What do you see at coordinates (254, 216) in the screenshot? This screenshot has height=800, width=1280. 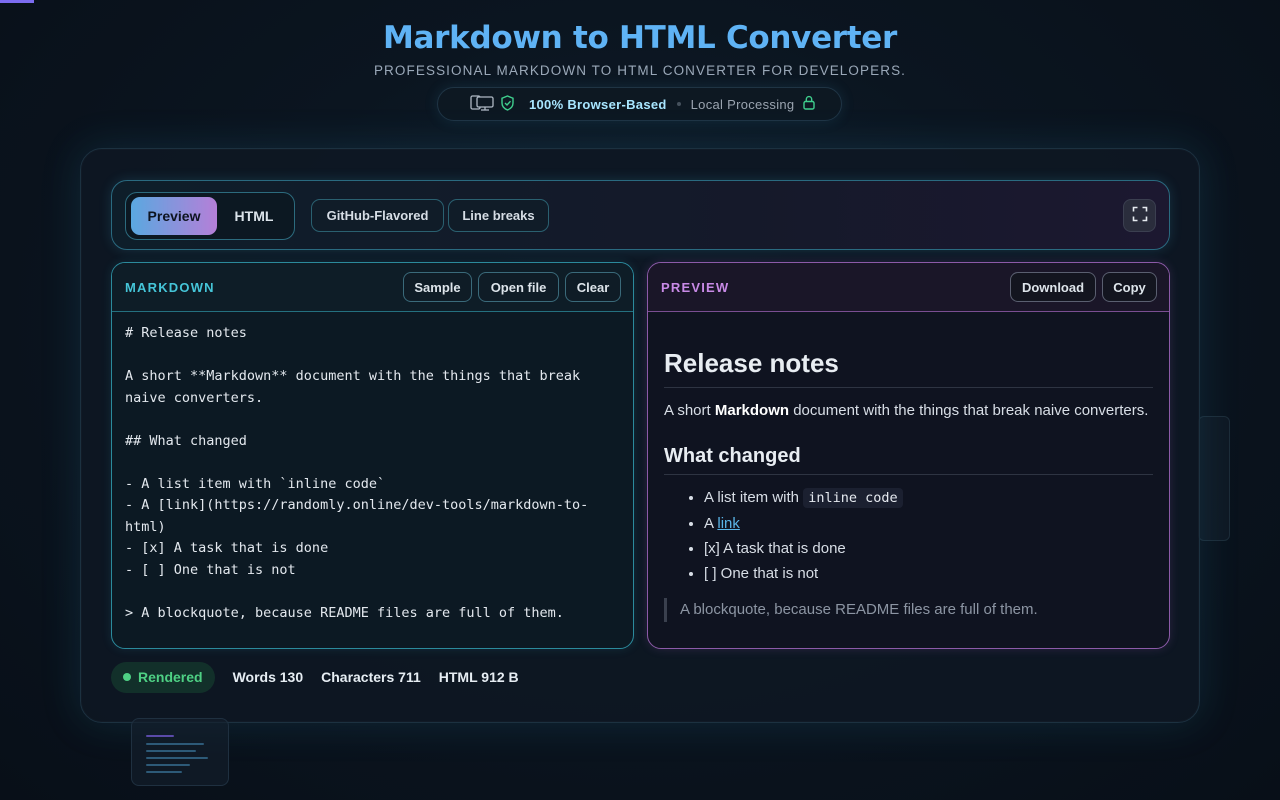 I see `tab-html: HTML` at bounding box center [254, 216].